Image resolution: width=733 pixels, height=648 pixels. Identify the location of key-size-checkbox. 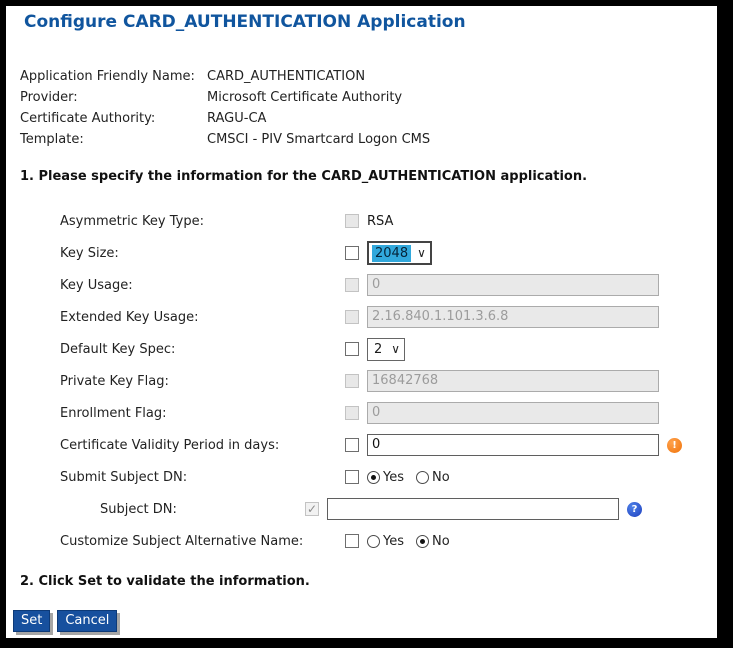
(352, 253).